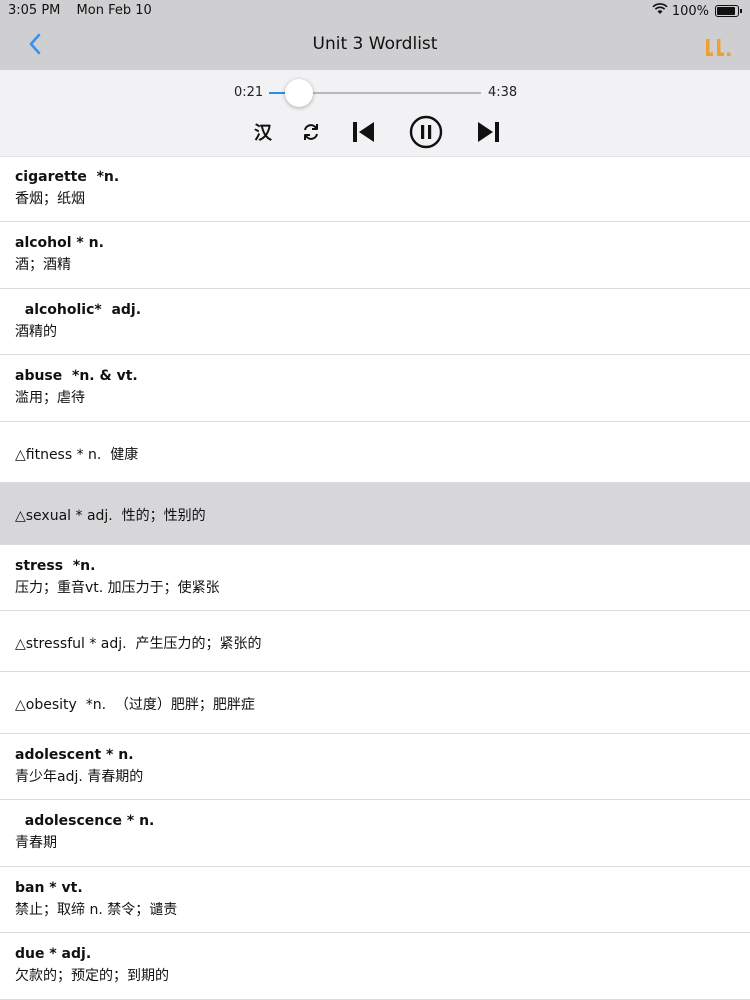 The width and height of the screenshot is (750, 1000). Describe the element at coordinates (375, 322) in the screenshot. I see `word-row: alcoholic* adj. 酒精的` at that location.